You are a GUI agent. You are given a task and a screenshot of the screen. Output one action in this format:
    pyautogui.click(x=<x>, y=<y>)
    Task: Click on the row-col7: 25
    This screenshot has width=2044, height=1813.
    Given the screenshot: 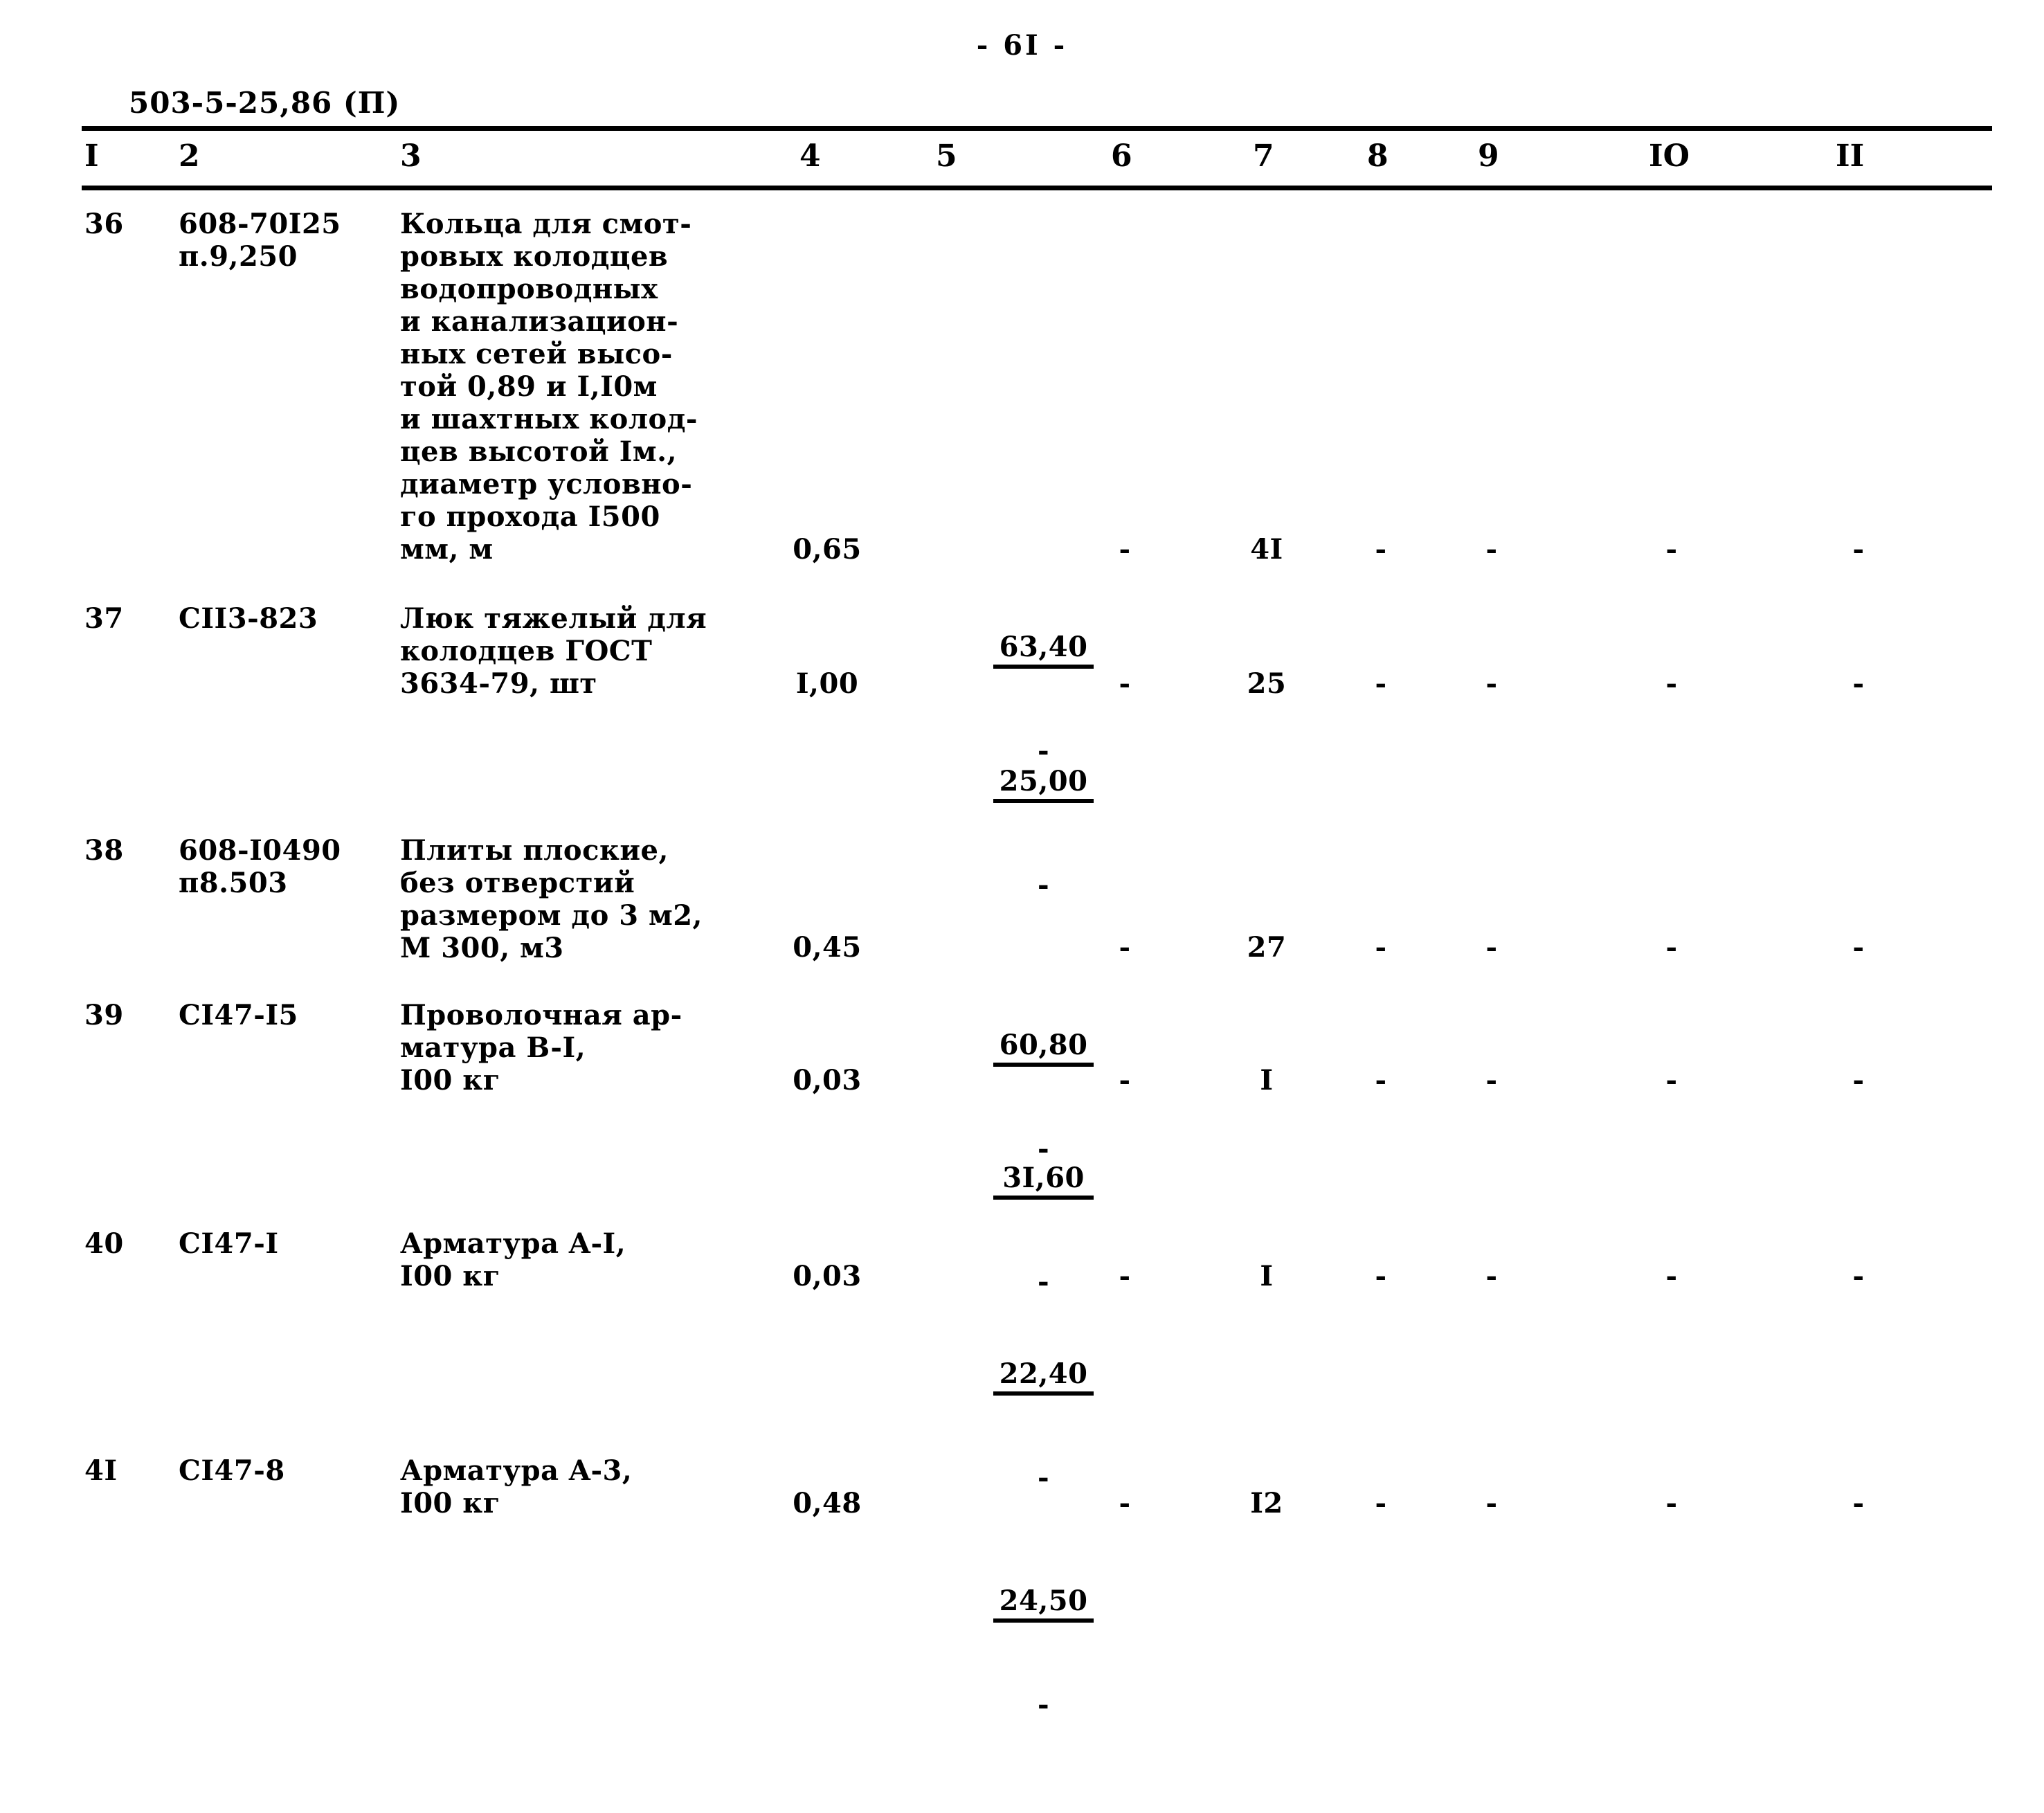 What is the action you would take?
    pyautogui.click(x=1267, y=683)
    